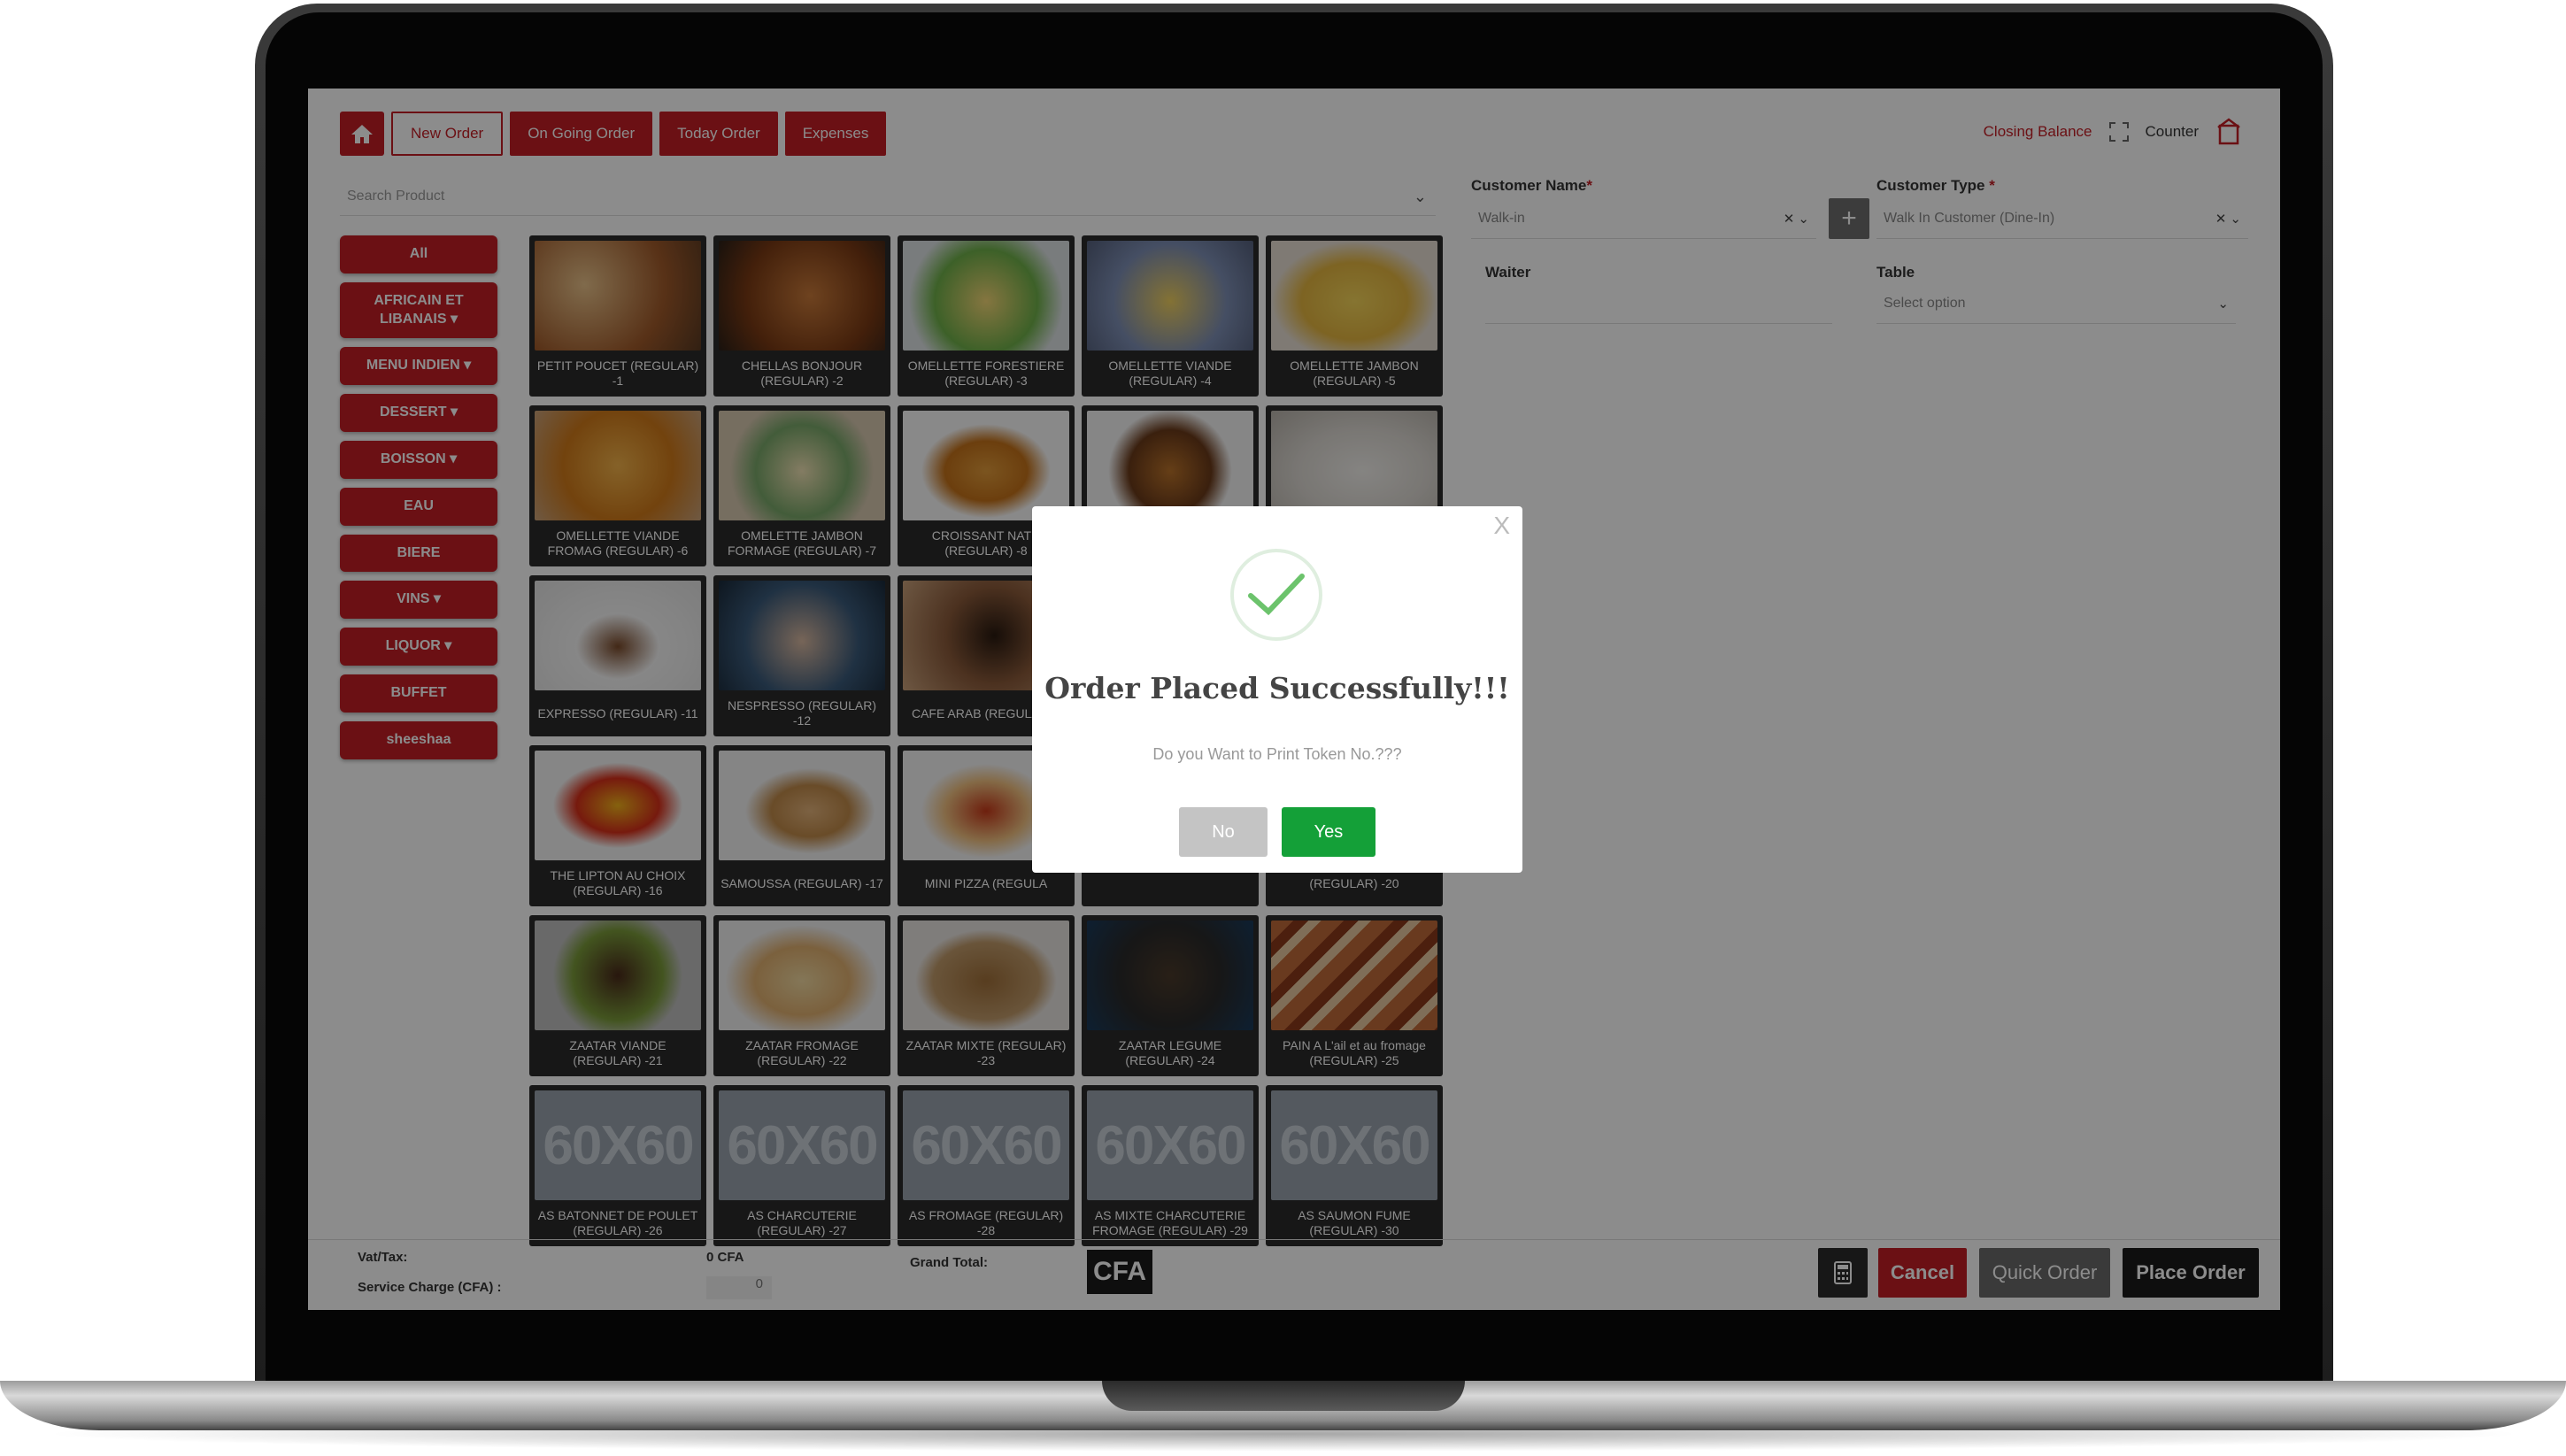  What do you see at coordinates (1277, 754) in the screenshot?
I see `dialog-message: Do you Want to Print Token No.???` at bounding box center [1277, 754].